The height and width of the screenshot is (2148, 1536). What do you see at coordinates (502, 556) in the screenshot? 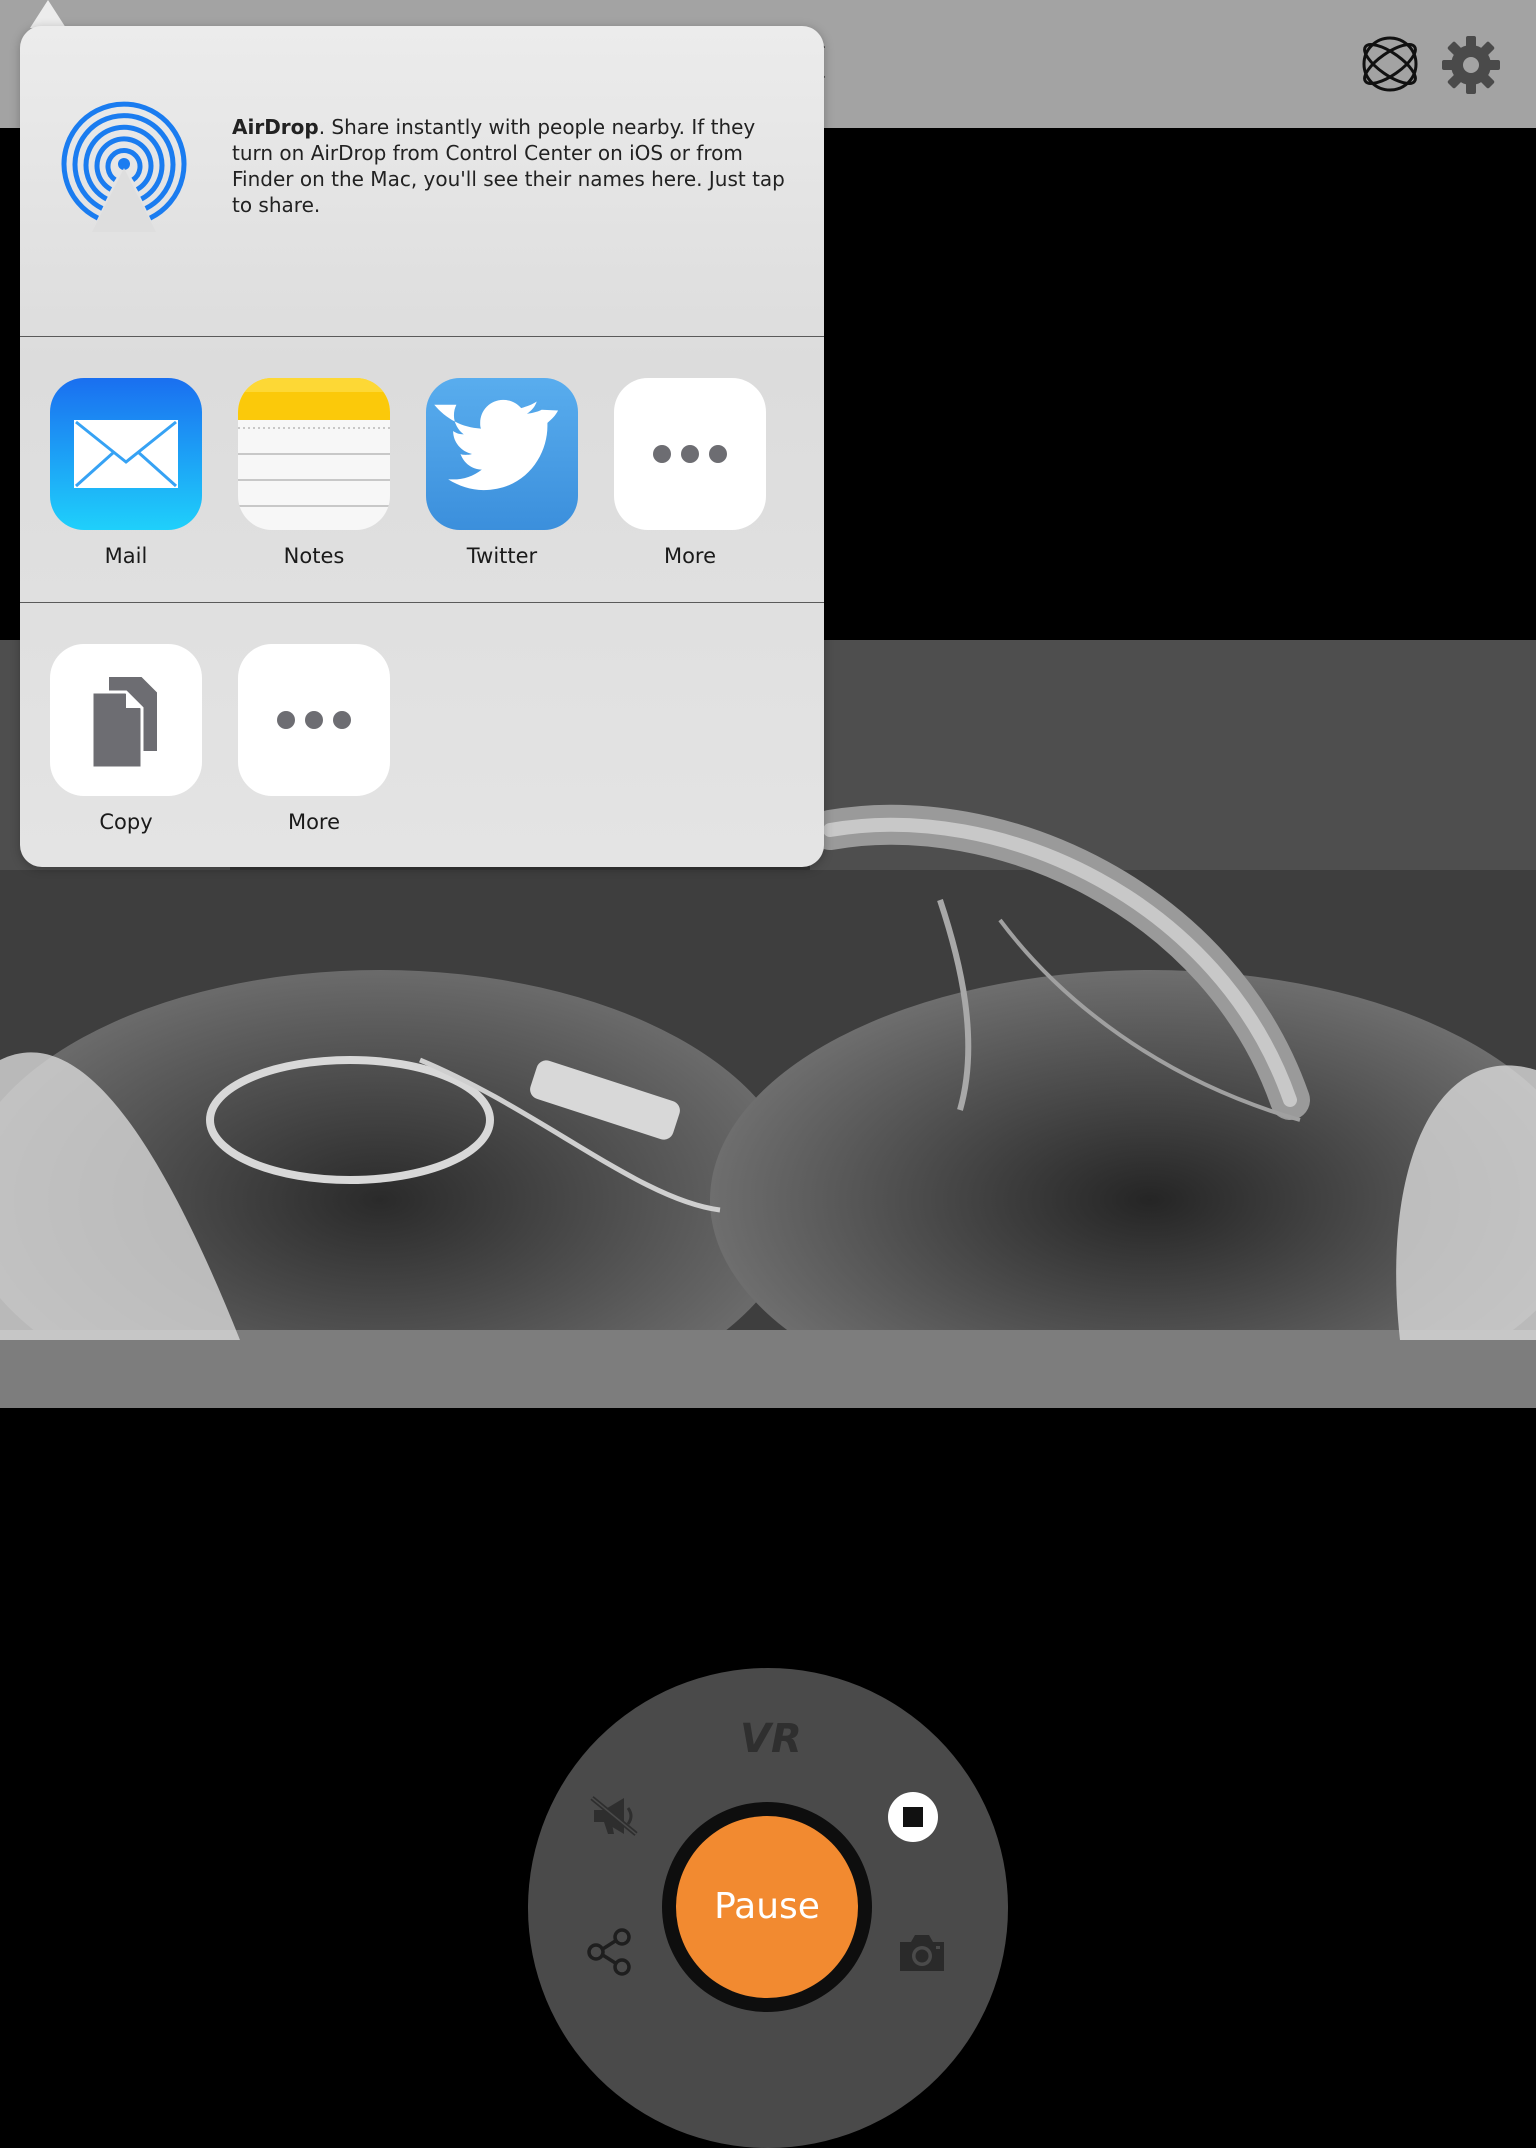
I see `share-item-label: Twitter` at bounding box center [502, 556].